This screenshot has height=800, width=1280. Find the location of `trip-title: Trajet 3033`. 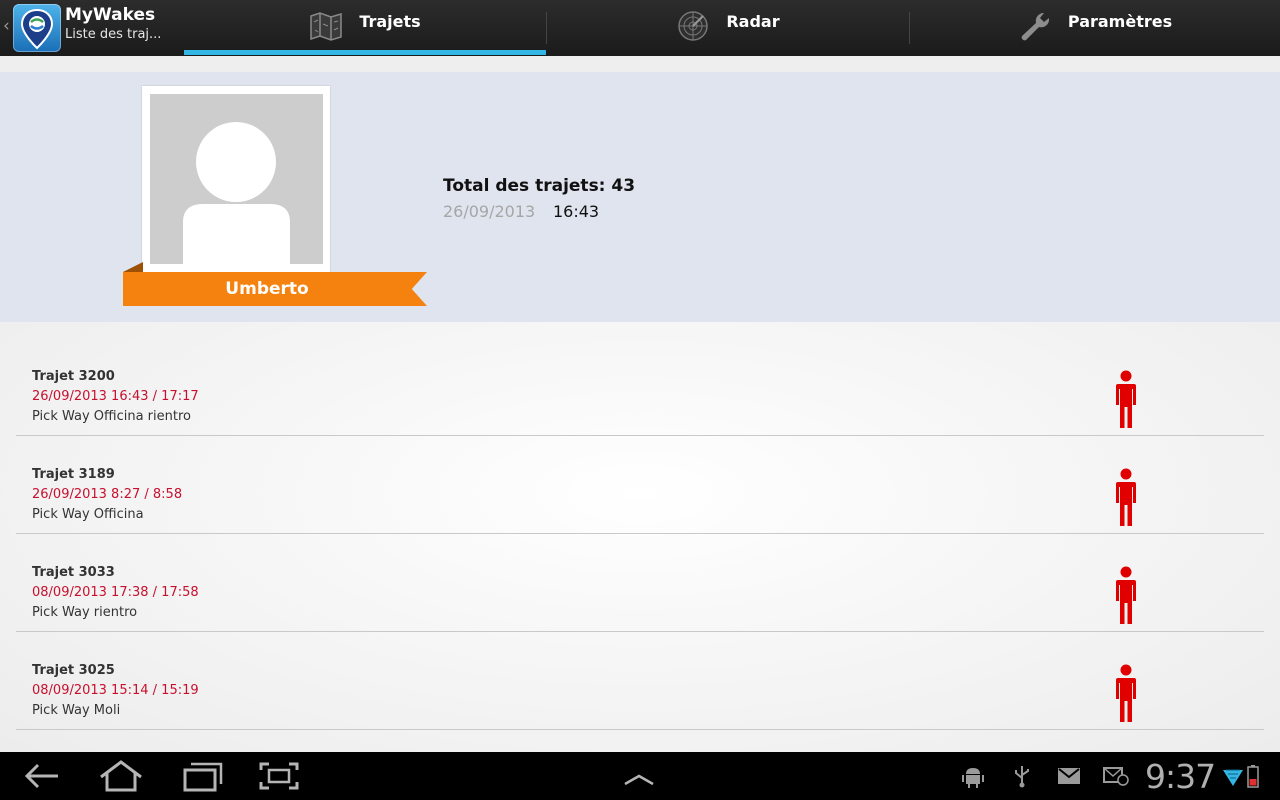

trip-title: Trajet 3033 is located at coordinates (73, 572).